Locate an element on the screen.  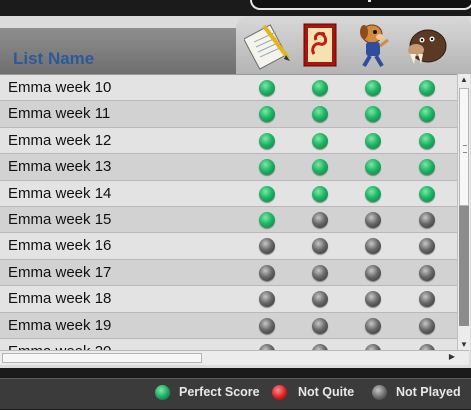
list-name: Emma week 16 is located at coordinates (60, 246).